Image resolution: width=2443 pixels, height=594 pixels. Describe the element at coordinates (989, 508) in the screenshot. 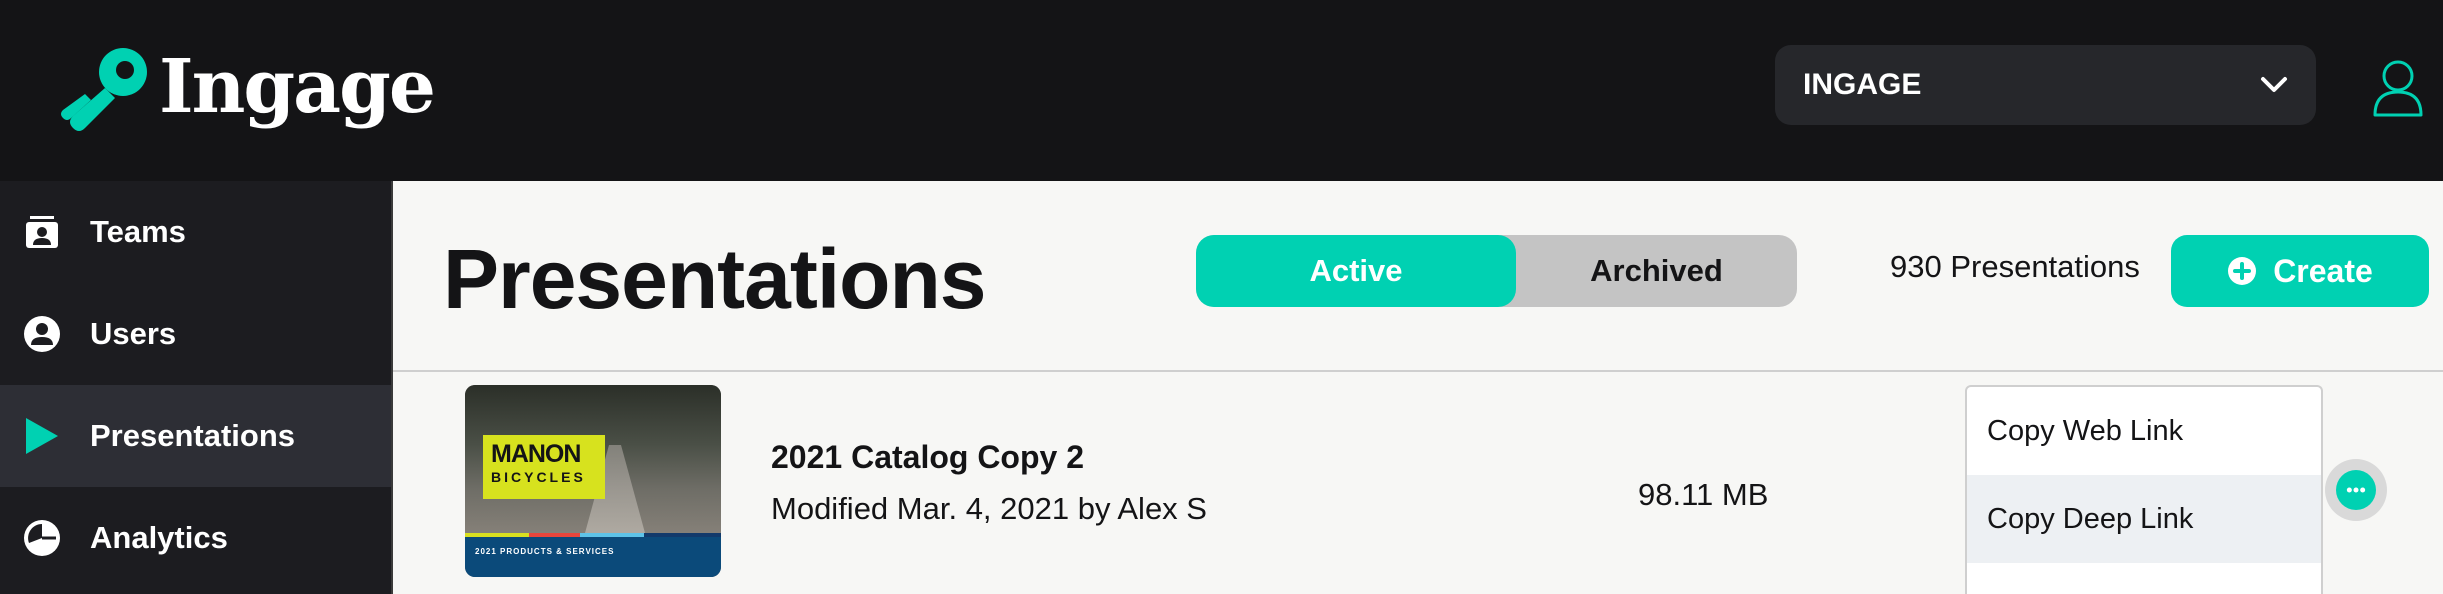

I see `presentation-modified: Modified Mar. 4, 2021 by Alex S` at that location.